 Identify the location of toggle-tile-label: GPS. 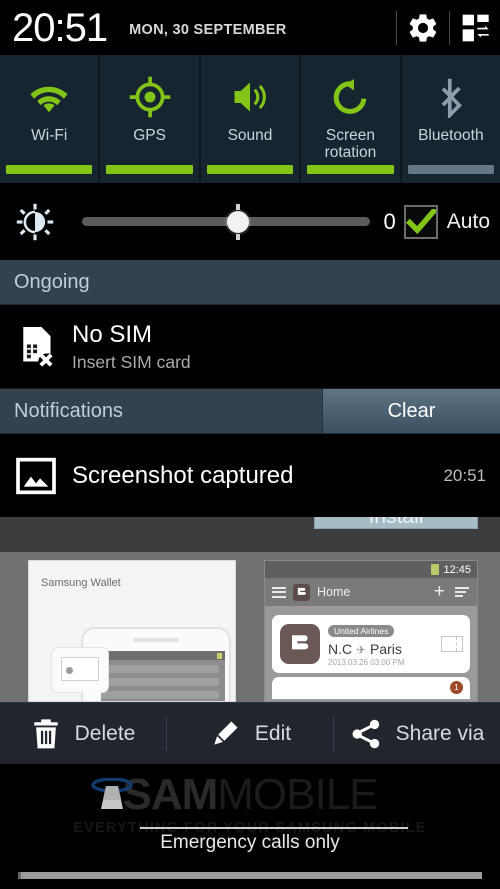
(149, 135).